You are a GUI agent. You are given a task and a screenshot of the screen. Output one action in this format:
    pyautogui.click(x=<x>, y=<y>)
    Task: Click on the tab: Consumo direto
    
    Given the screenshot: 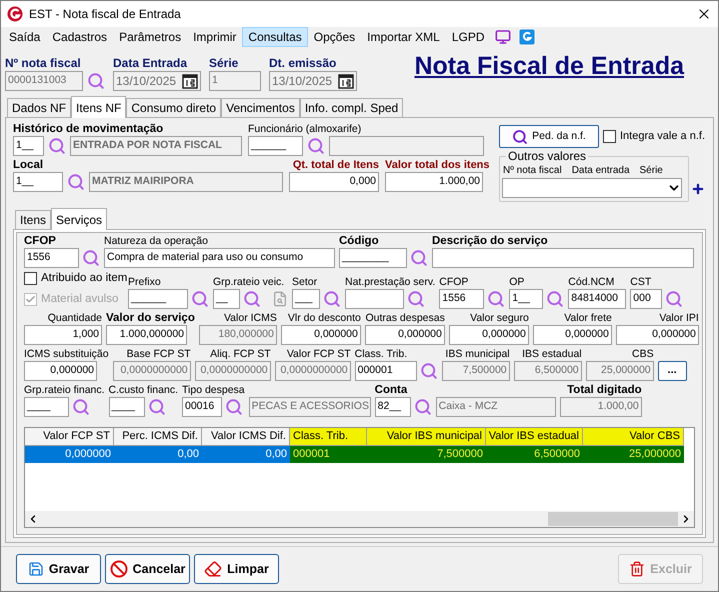 What is the action you would take?
    pyautogui.click(x=174, y=107)
    